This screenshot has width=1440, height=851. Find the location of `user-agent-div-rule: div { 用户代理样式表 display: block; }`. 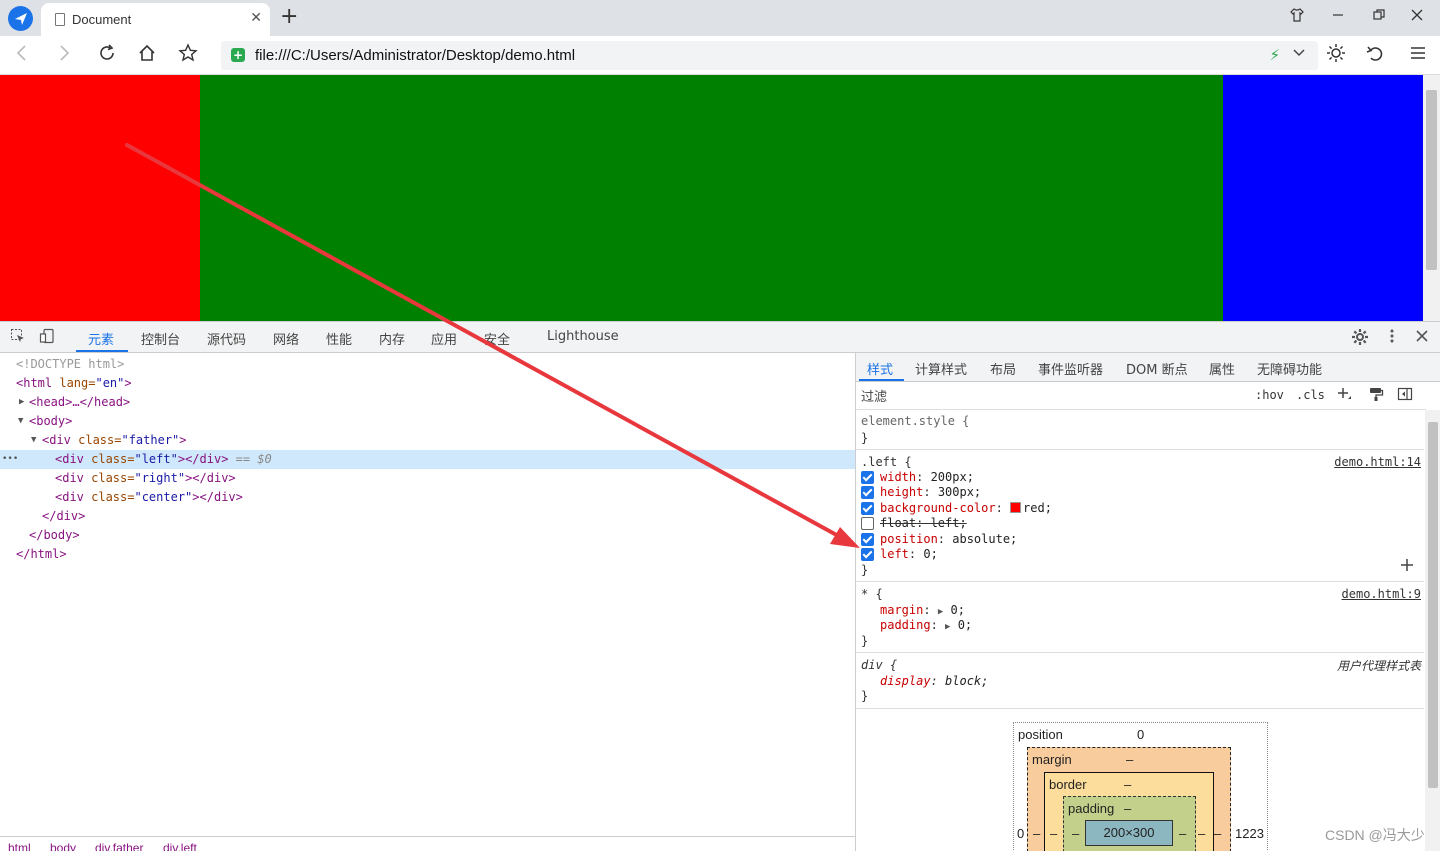

user-agent-div-rule: div { 用户代理样式表 display: block; } is located at coordinates (1140, 681).